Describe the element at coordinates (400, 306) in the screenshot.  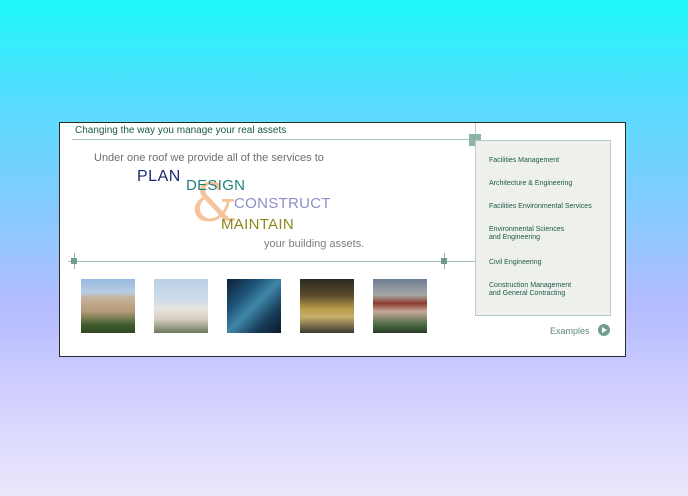
I see `storefront-photo` at that location.